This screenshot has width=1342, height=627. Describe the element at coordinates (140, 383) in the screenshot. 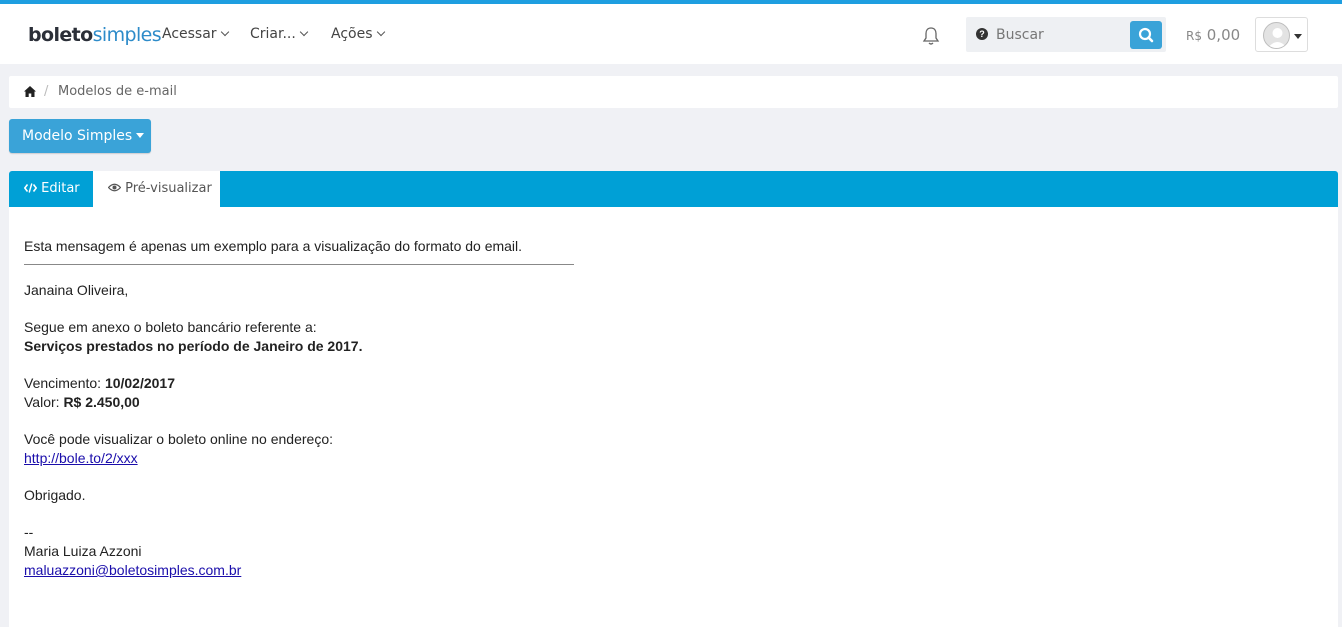

I see `due-date-value: 10/02/2017` at that location.